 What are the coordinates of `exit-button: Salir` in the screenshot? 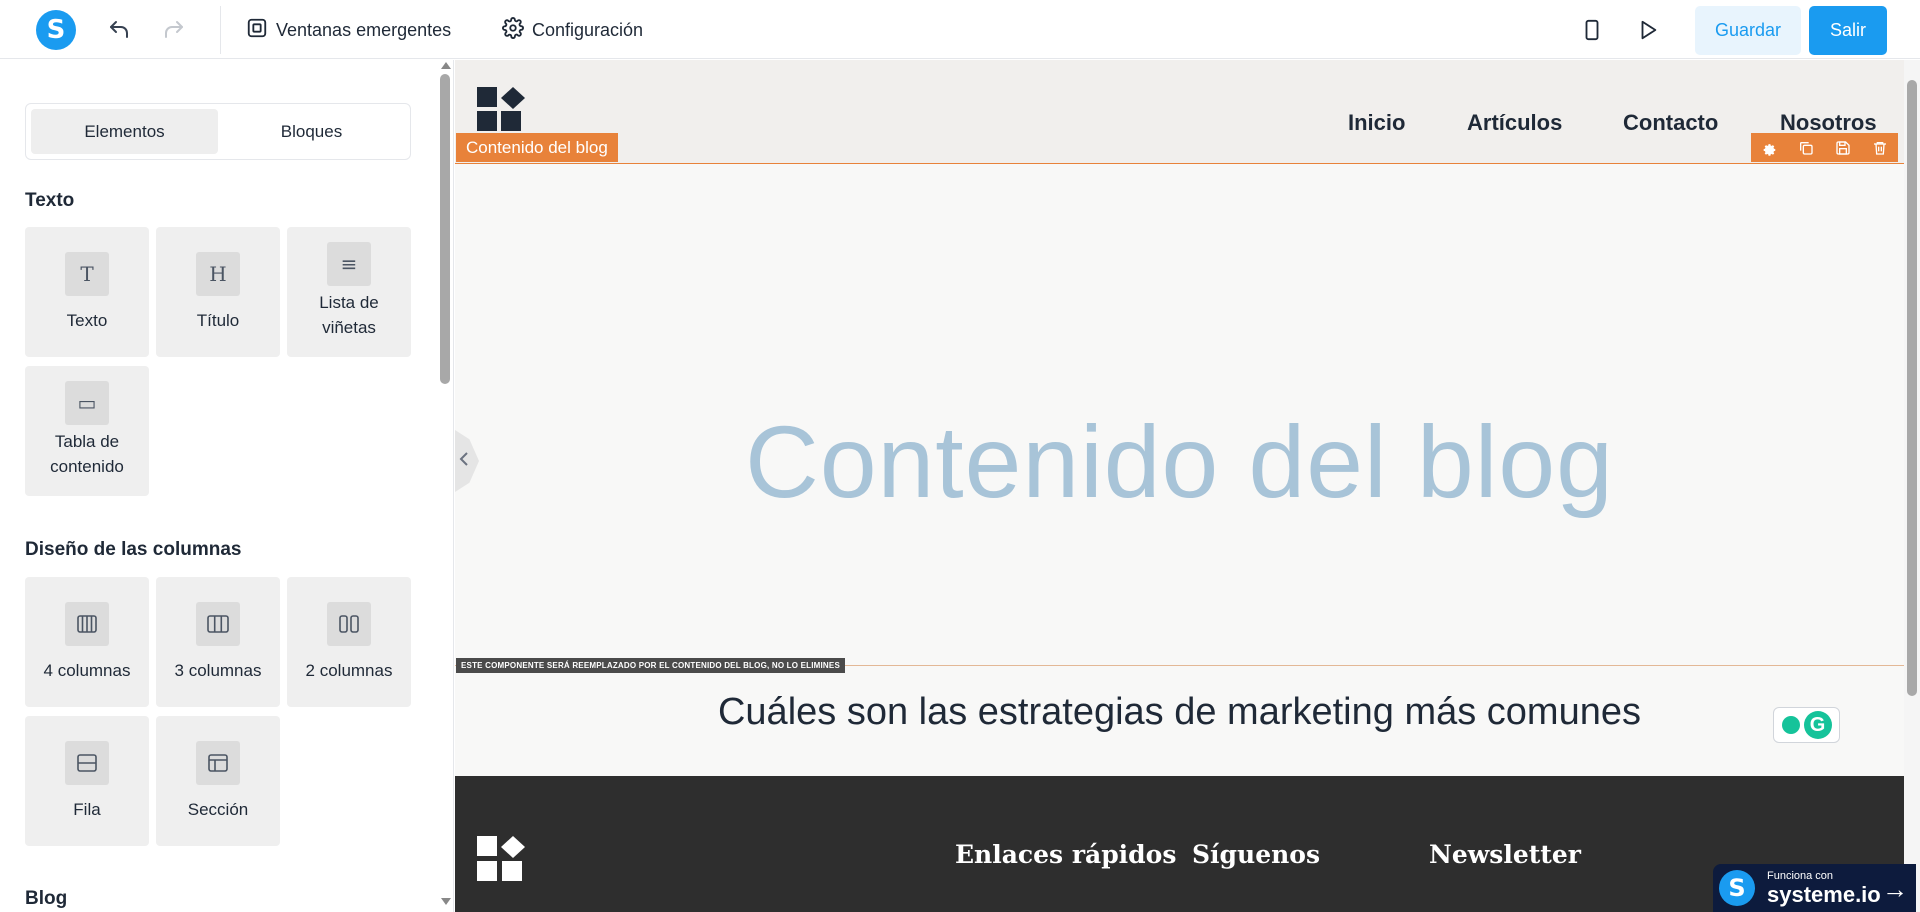 It's located at (1848, 30).